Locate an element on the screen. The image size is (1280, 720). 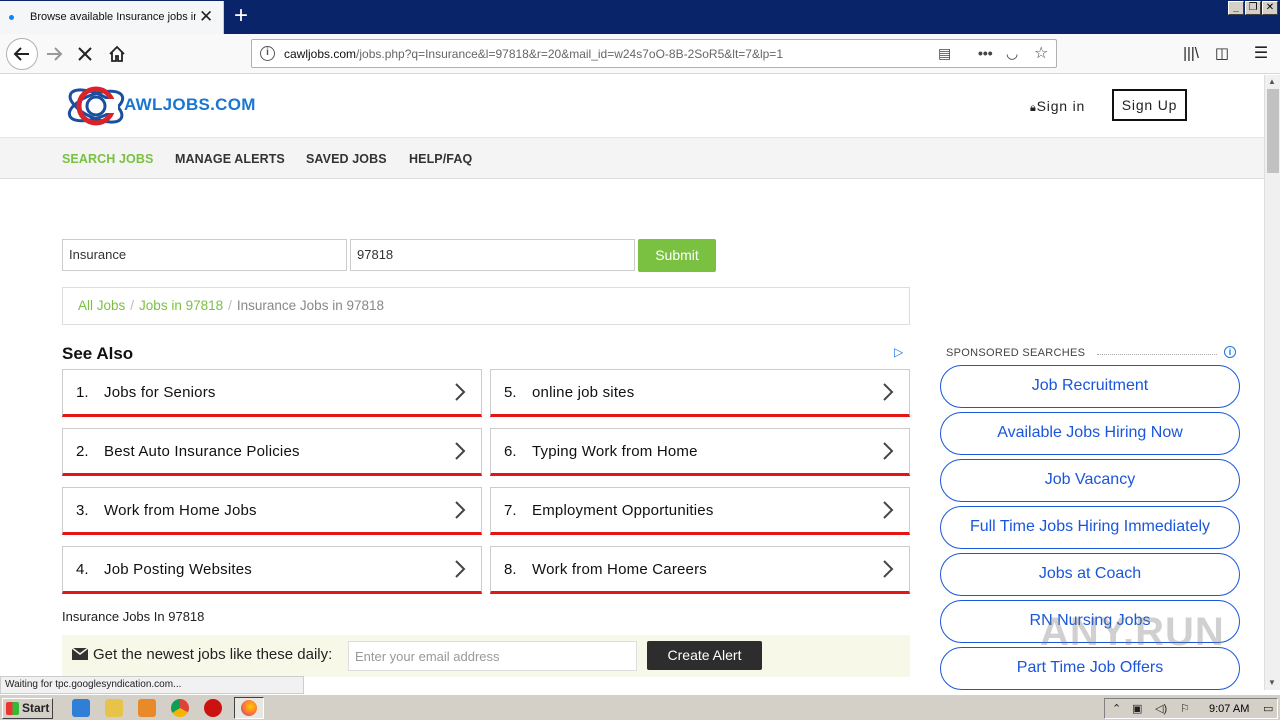
home-button is located at coordinates (117, 54).